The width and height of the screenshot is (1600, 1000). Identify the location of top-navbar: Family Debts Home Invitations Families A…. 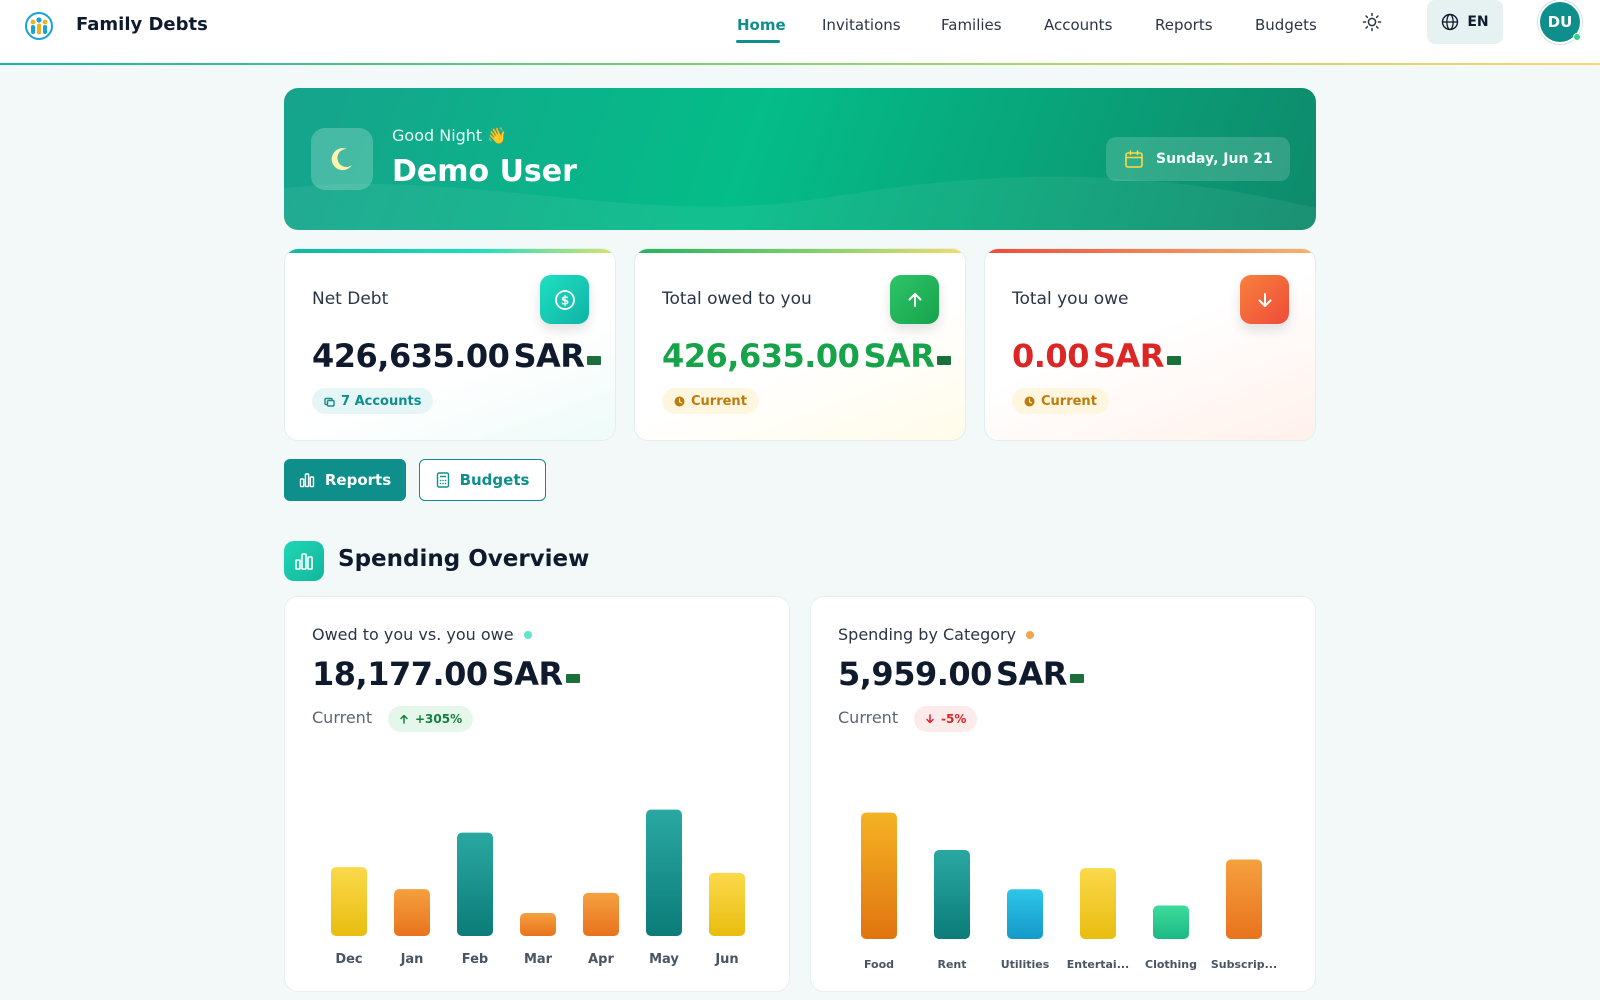
(800, 32).